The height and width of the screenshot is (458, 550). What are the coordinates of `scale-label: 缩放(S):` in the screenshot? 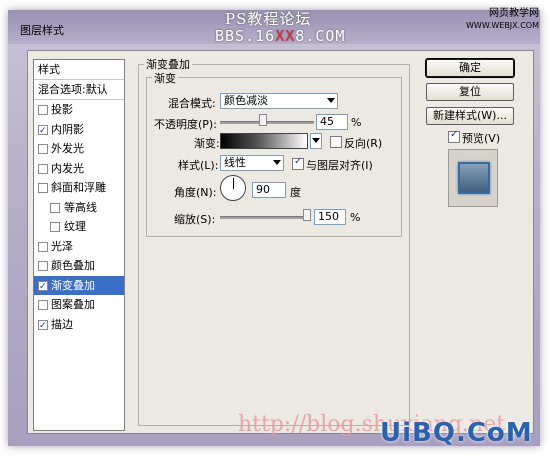 It's located at (195, 219).